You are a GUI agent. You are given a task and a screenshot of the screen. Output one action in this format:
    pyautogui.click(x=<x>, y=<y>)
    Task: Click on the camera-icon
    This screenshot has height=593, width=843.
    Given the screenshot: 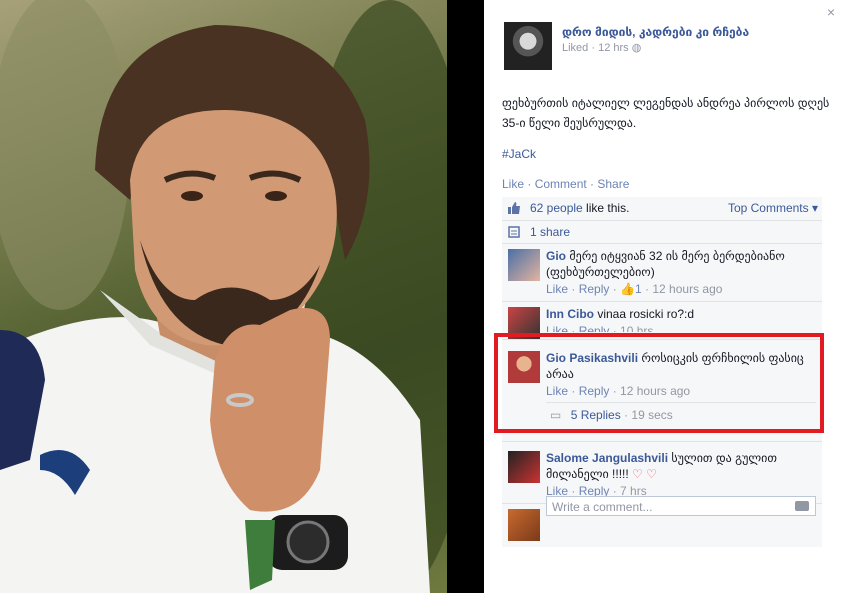 What is the action you would take?
    pyautogui.click(x=802, y=506)
    